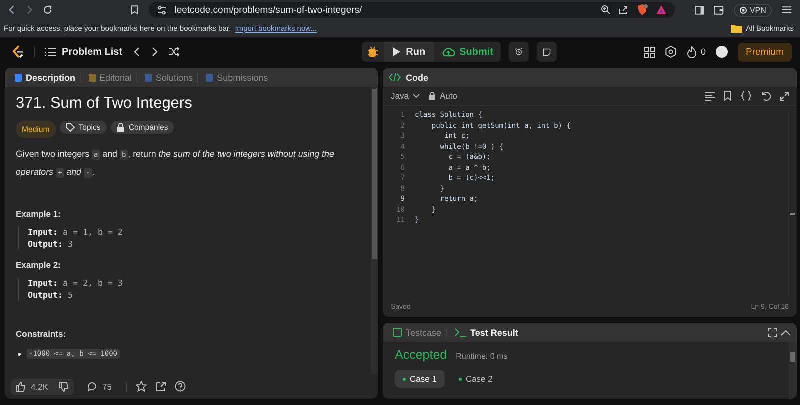 Image resolution: width=800 pixels, height=405 pixels. Describe the element at coordinates (111, 77) in the screenshot. I see `panel-tab: Editorial` at that location.